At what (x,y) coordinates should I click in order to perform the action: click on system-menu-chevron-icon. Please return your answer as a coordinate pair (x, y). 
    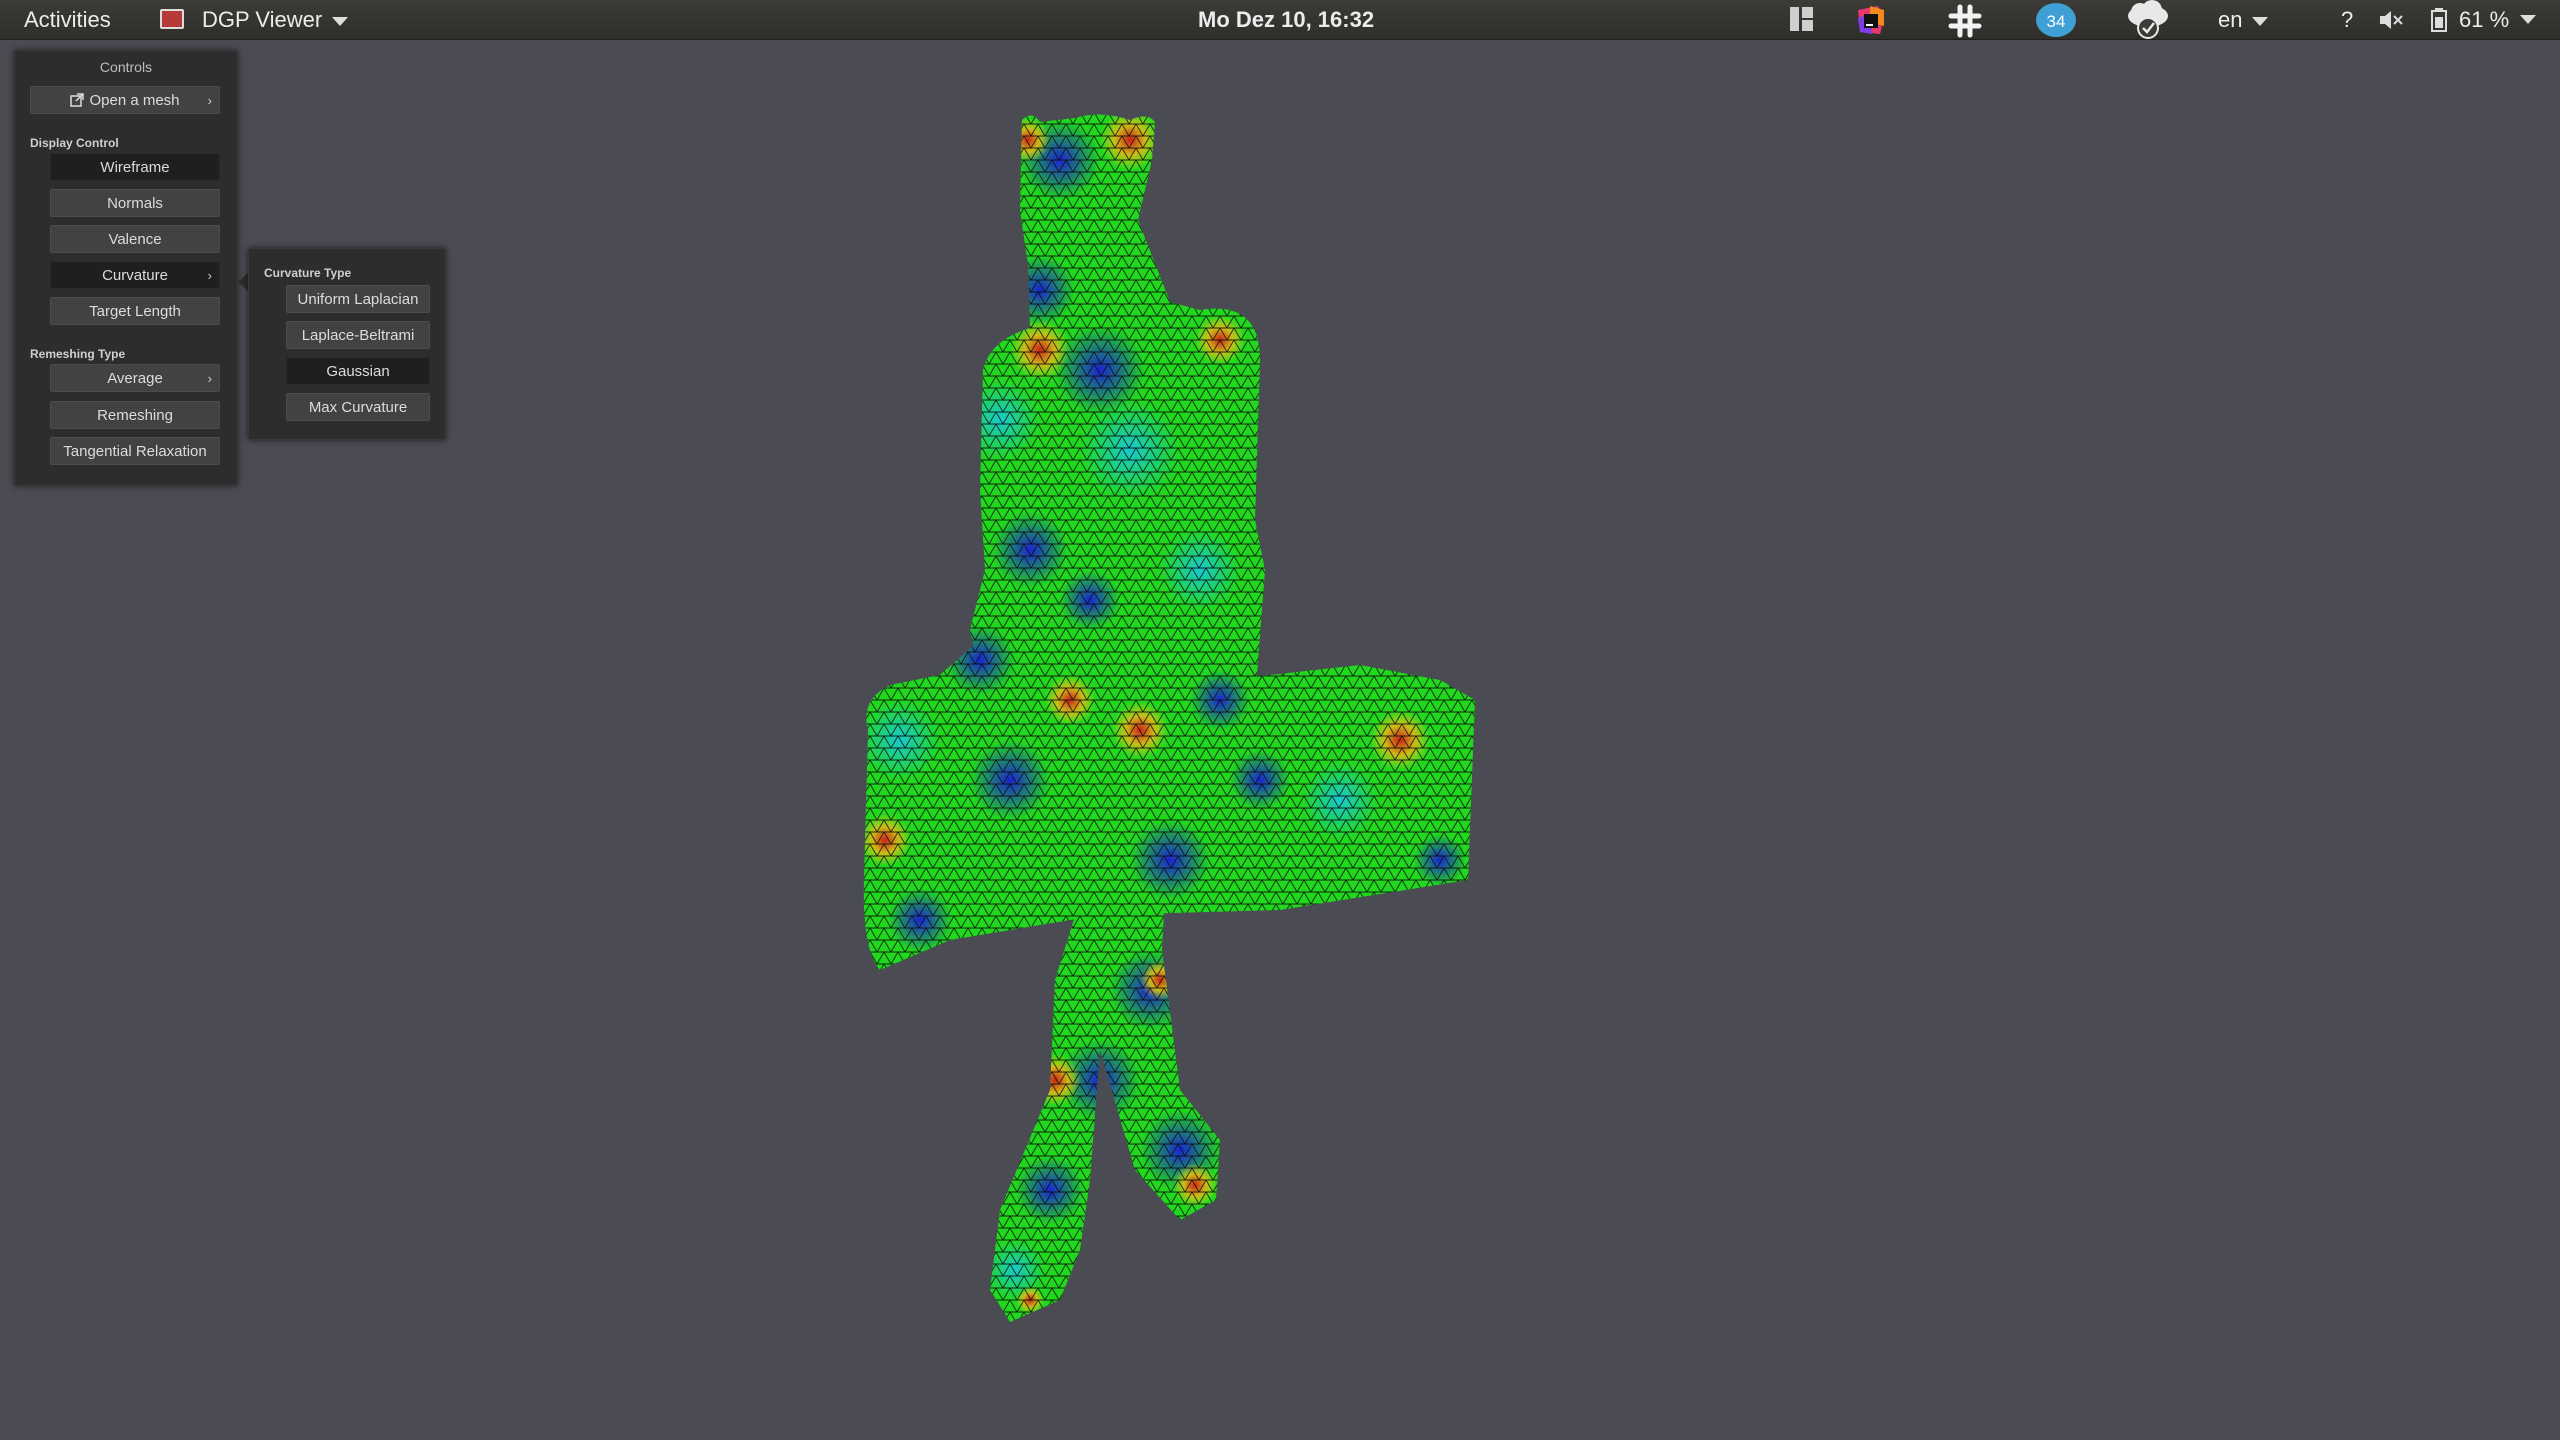
    Looking at the image, I should click on (2528, 19).